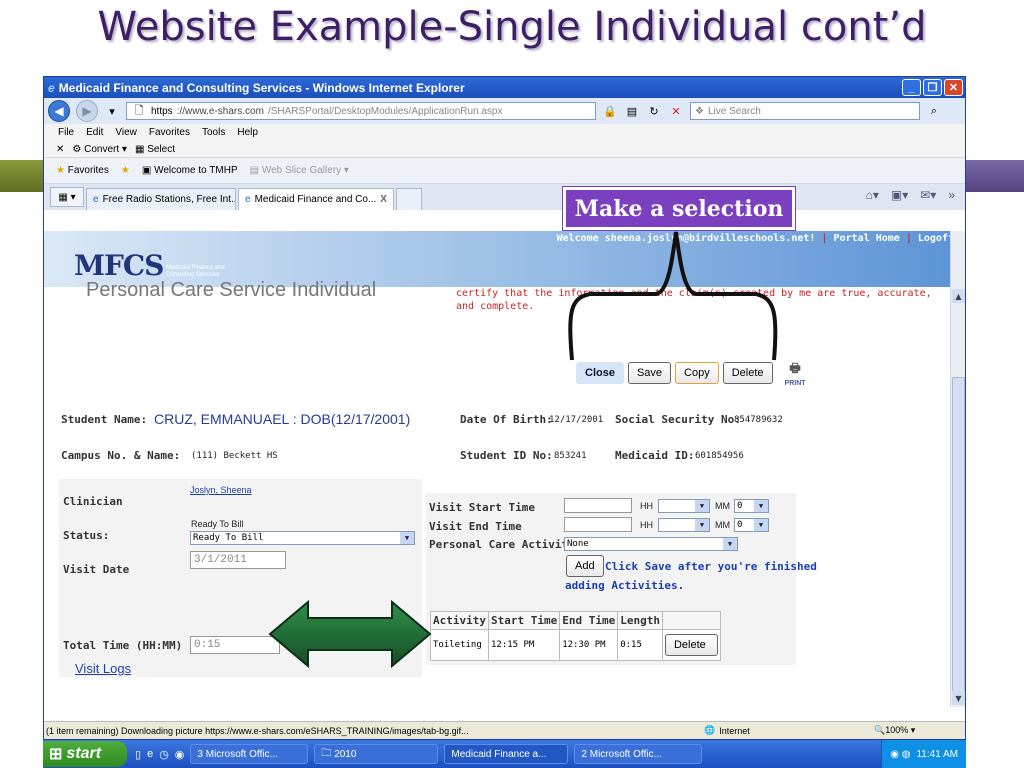  What do you see at coordinates (795, 373) in the screenshot?
I see `print-button: 🖶 PRINT` at bounding box center [795, 373].